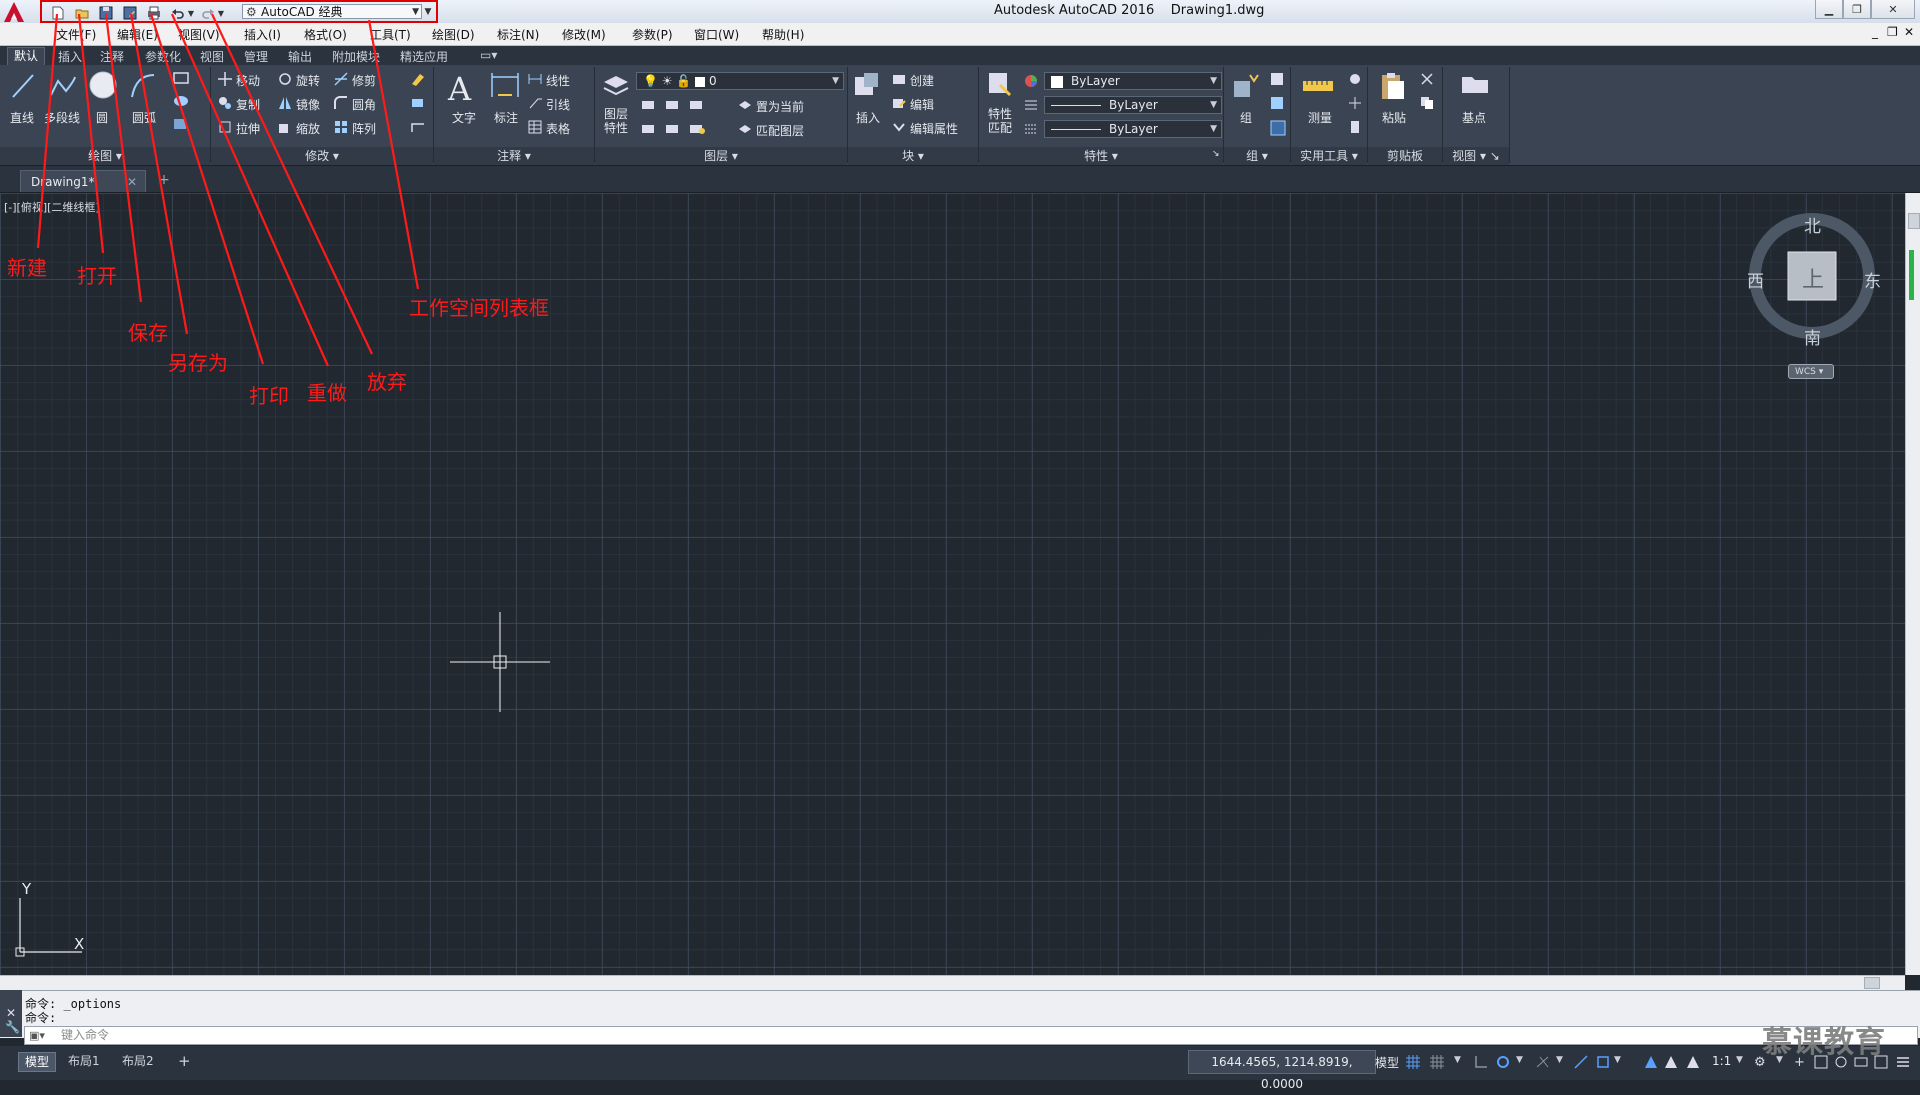 The height and width of the screenshot is (1095, 1920). What do you see at coordinates (1387, 1062) in the screenshot?
I see `model-space-toggle: 模型` at bounding box center [1387, 1062].